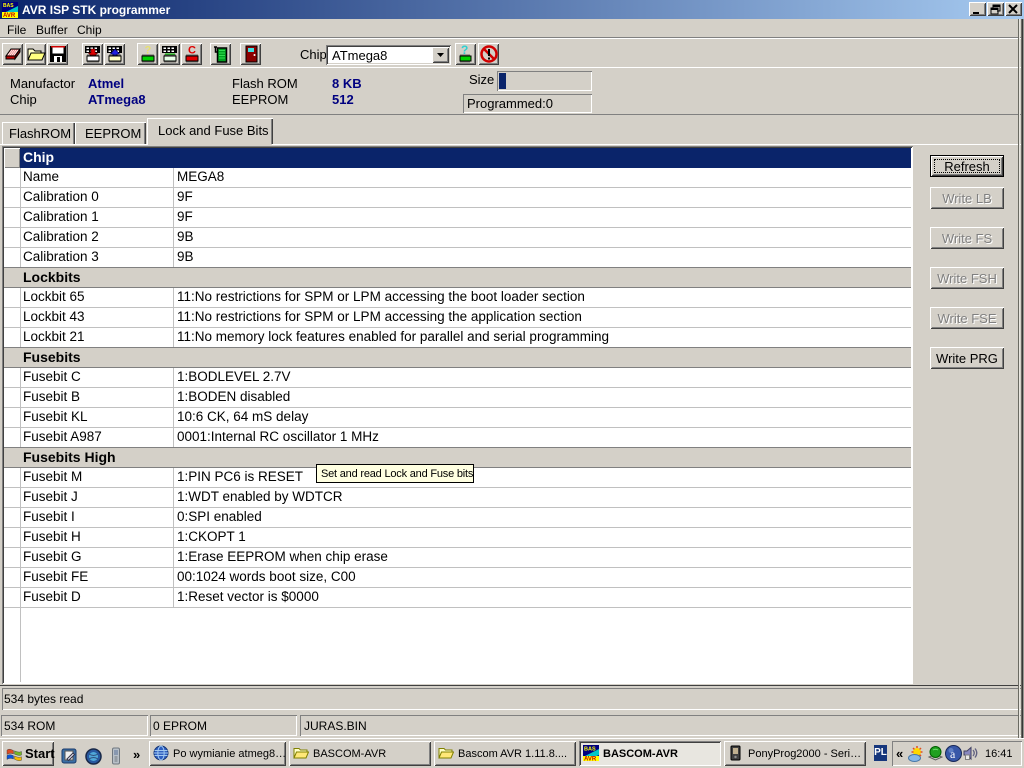 The width and height of the screenshot is (1024, 768). What do you see at coordinates (953, 754) in the screenshot?
I see `svg-text: a` at bounding box center [953, 754].